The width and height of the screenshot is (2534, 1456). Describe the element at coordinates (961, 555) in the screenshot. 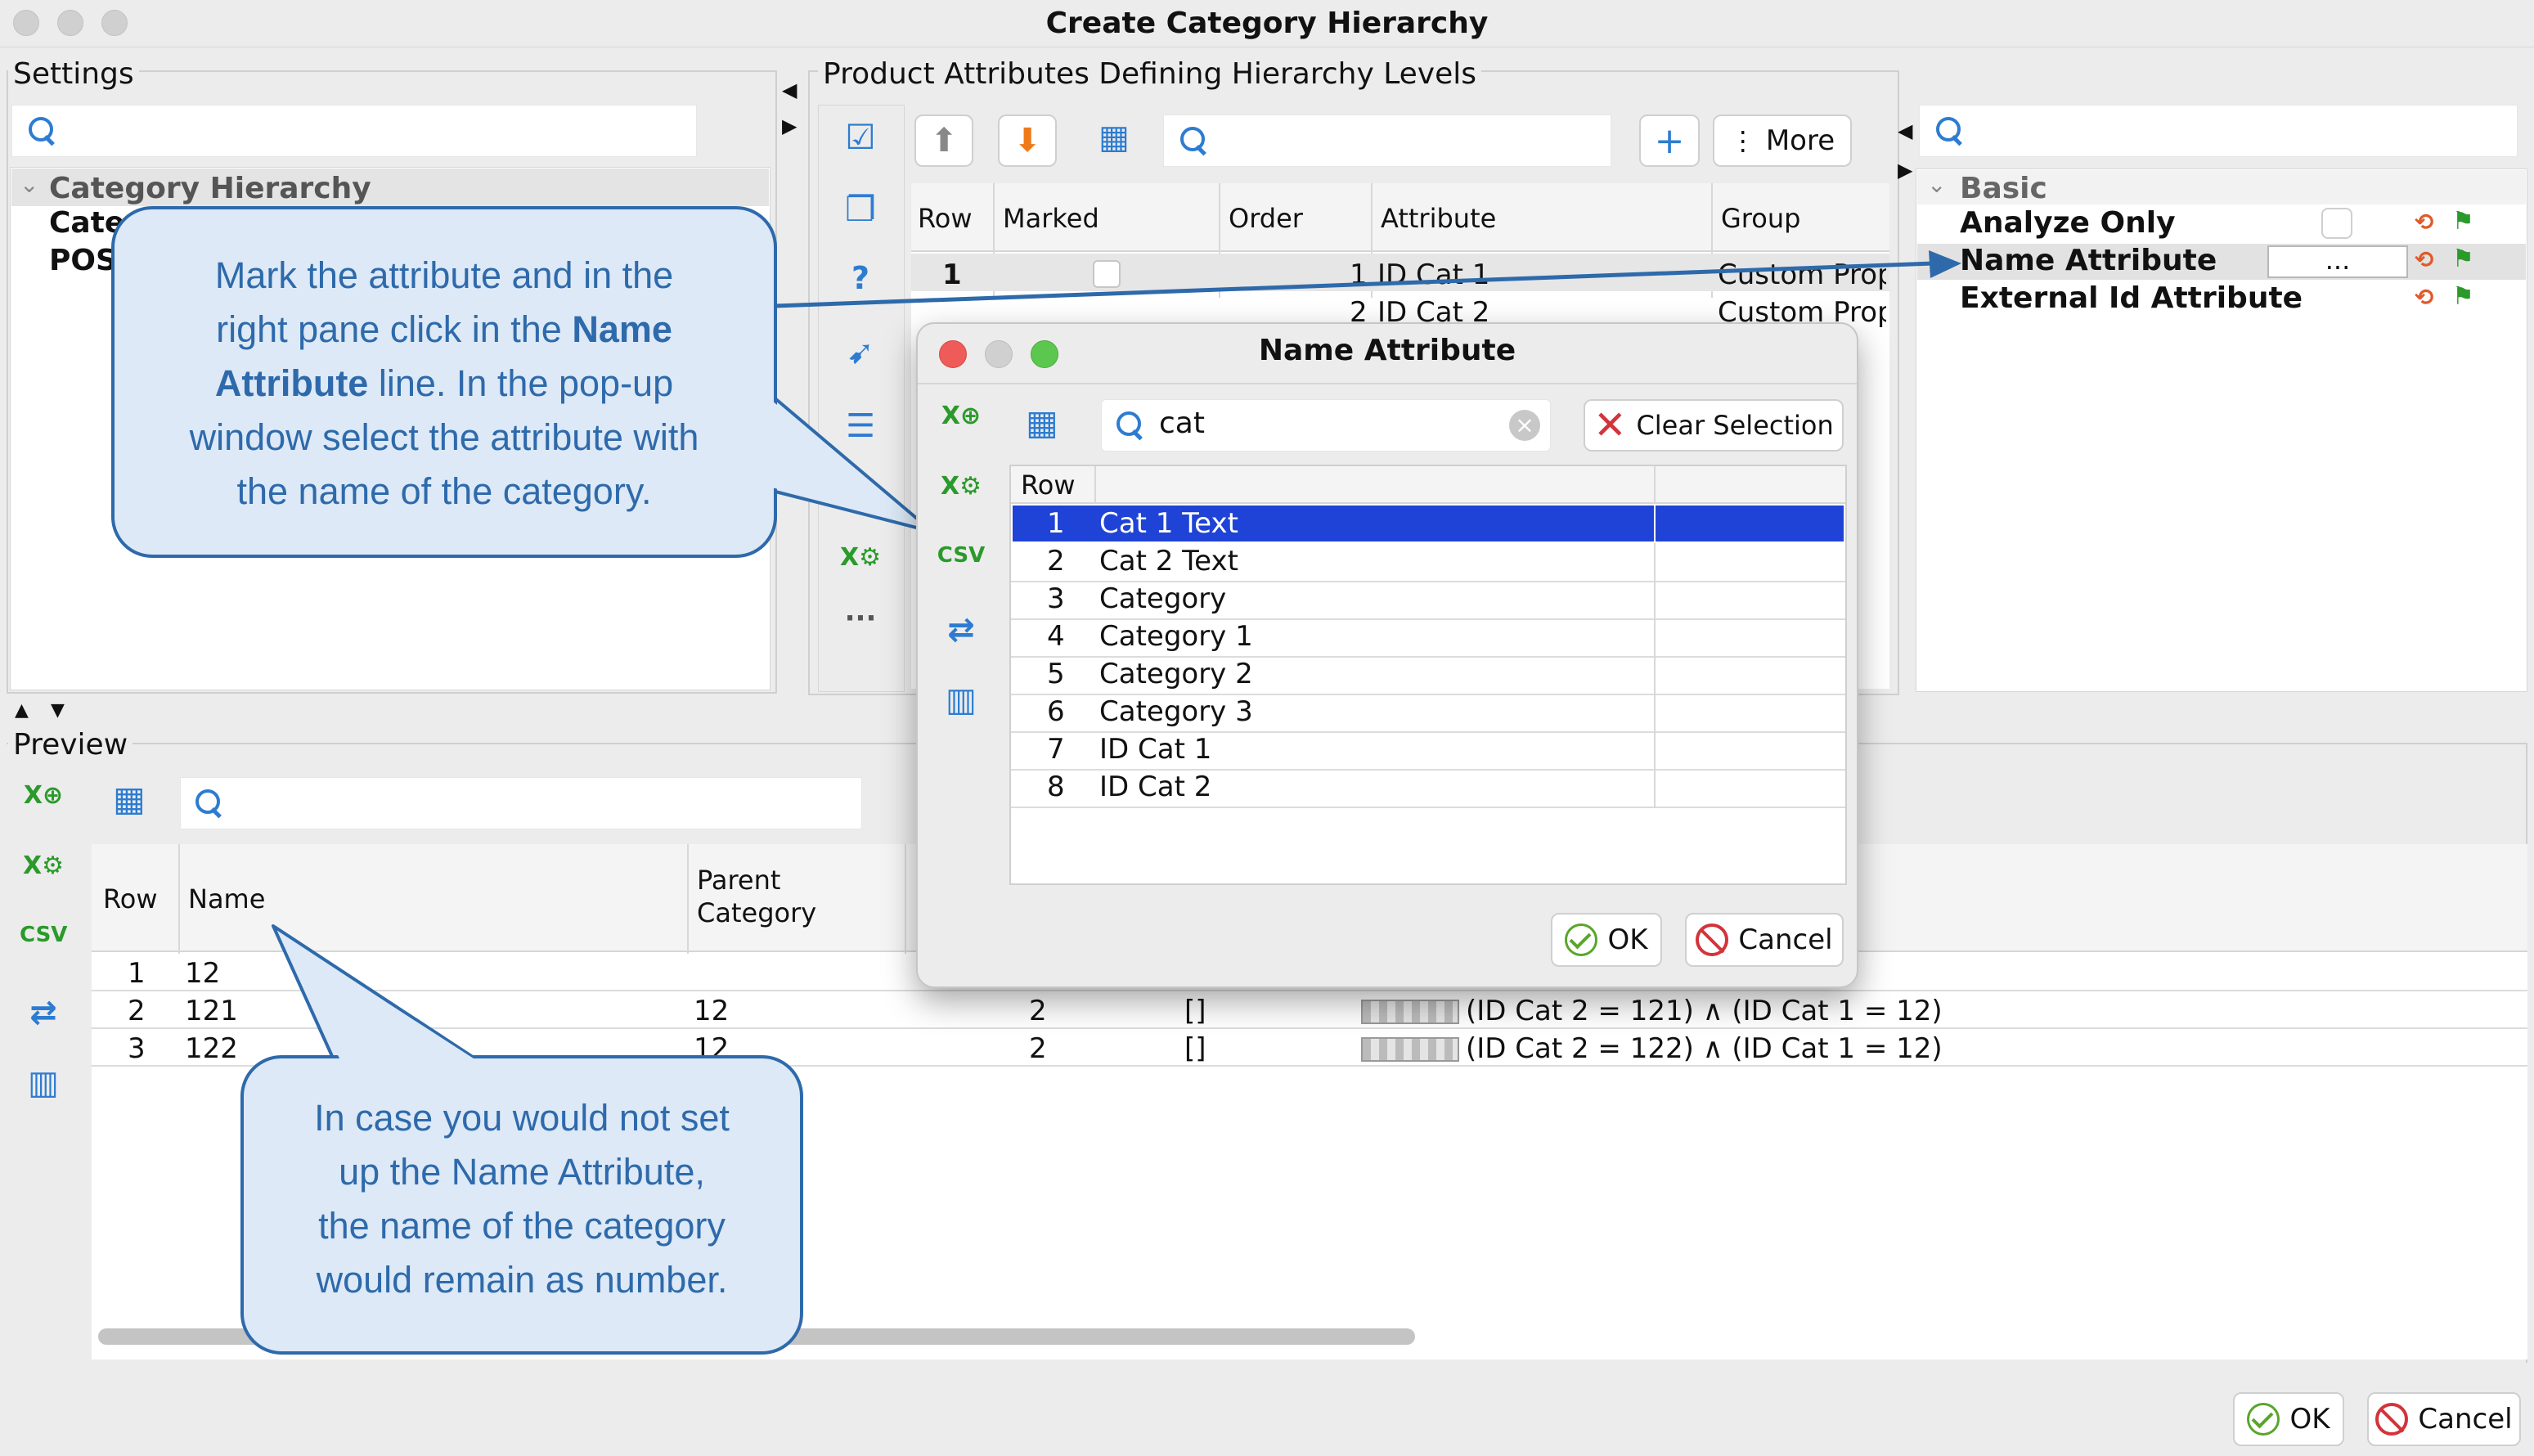

I see `csv-export-icon: CSV` at that location.